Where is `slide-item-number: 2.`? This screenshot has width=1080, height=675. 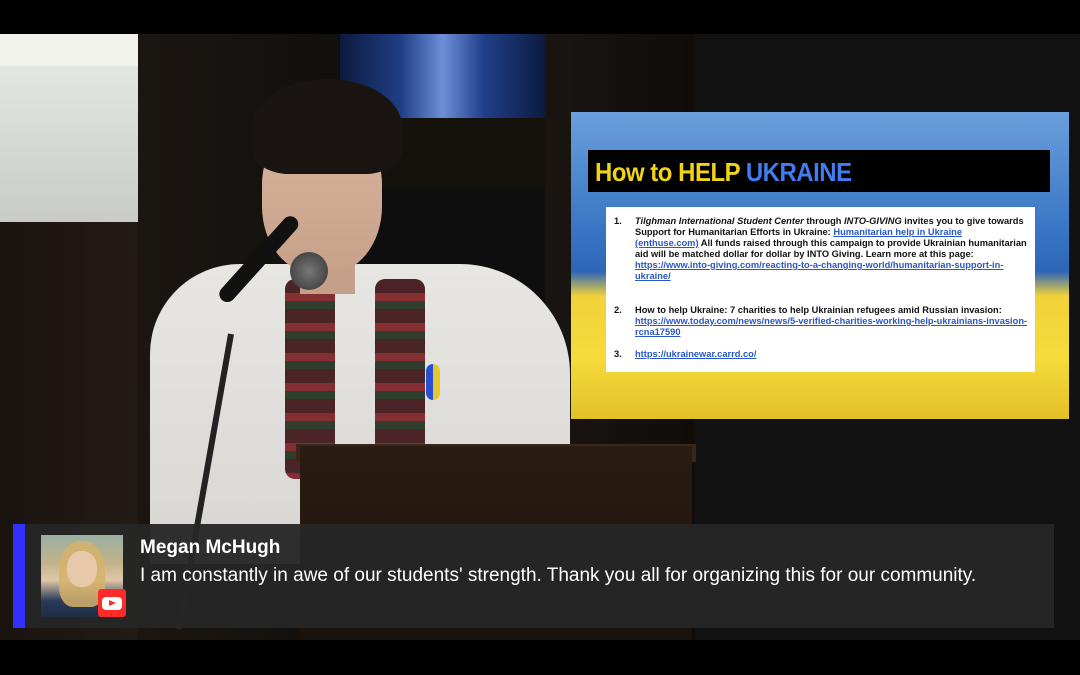
slide-item-number: 2. is located at coordinates (618, 310).